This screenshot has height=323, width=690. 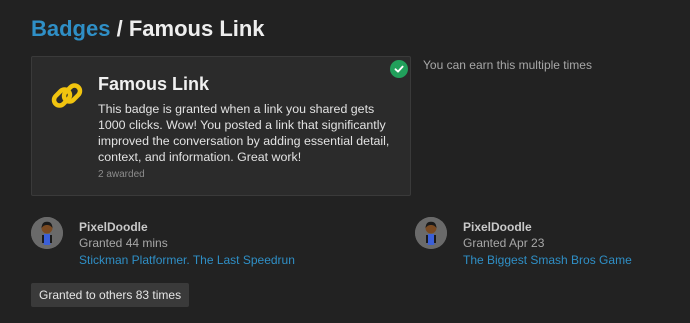 What do you see at coordinates (70, 28) in the screenshot?
I see `breadcrumb-badges-link: Badges` at bounding box center [70, 28].